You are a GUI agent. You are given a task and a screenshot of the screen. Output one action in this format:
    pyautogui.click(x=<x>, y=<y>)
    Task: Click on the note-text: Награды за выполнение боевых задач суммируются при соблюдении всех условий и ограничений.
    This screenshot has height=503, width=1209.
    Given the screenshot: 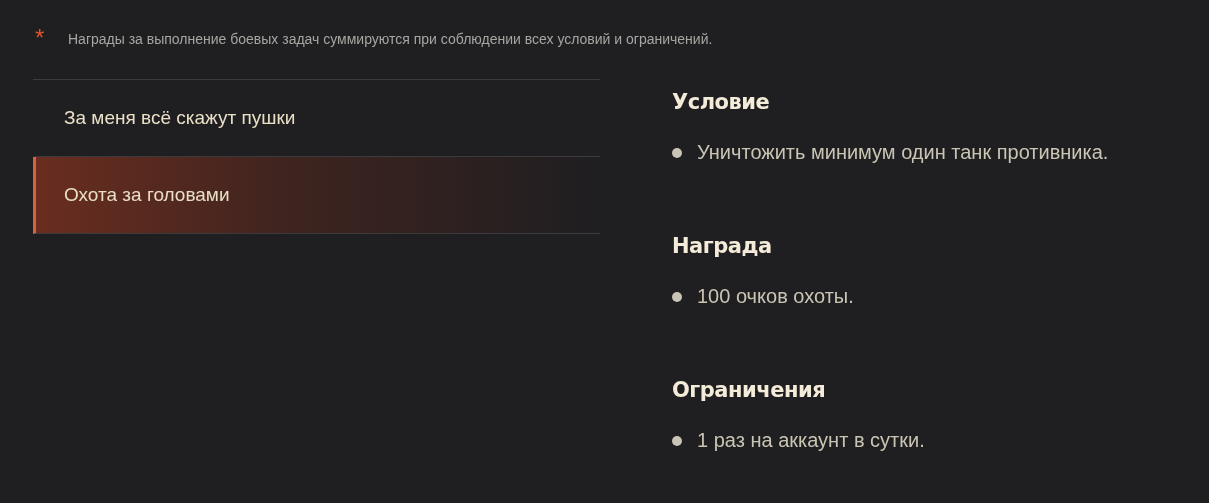 What is the action you would take?
    pyautogui.click(x=390, y=39)
    